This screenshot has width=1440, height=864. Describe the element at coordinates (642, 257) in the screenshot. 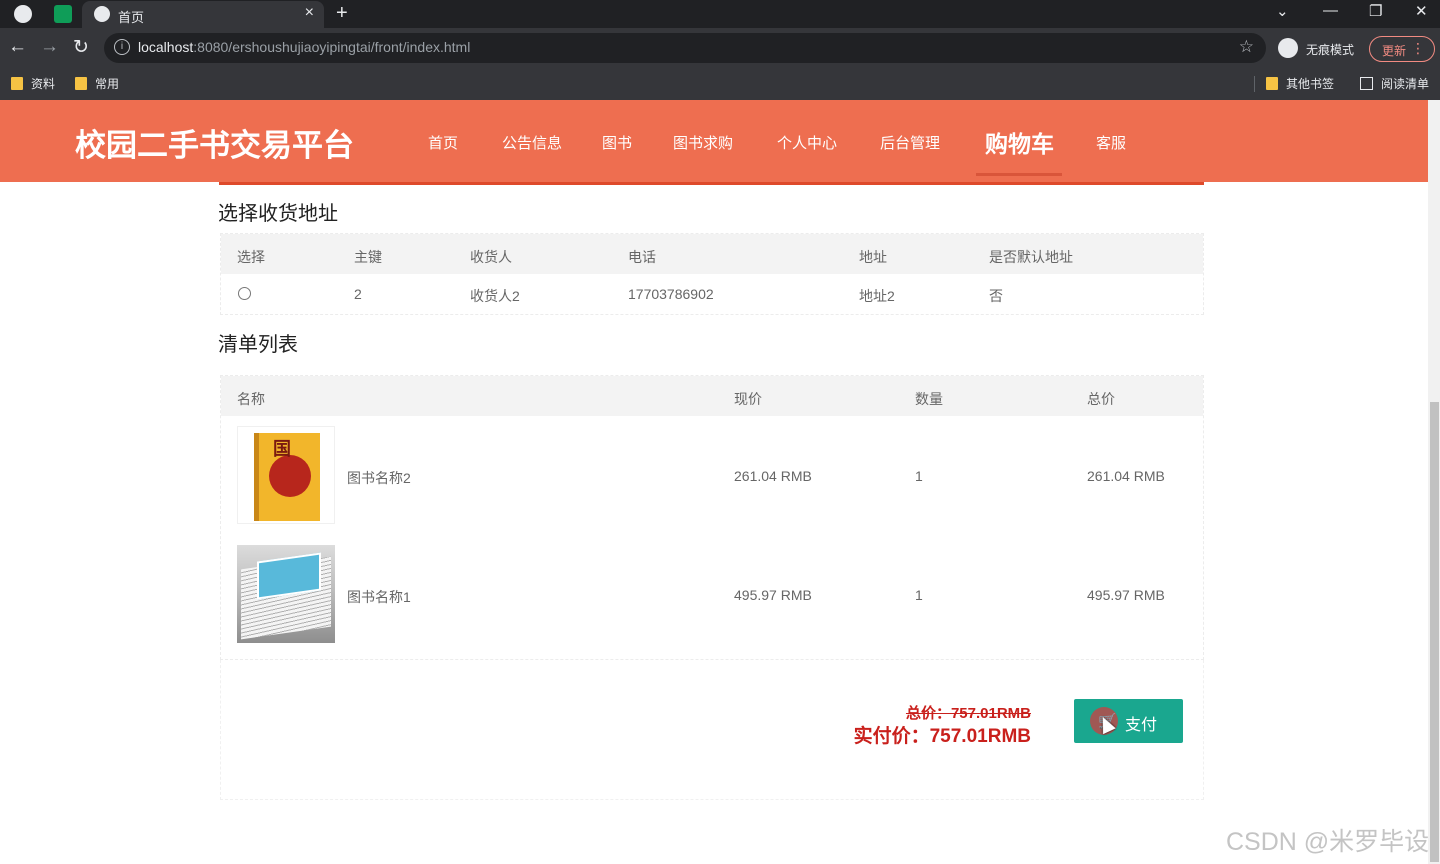

I see `col-phone: 电话` at that location.